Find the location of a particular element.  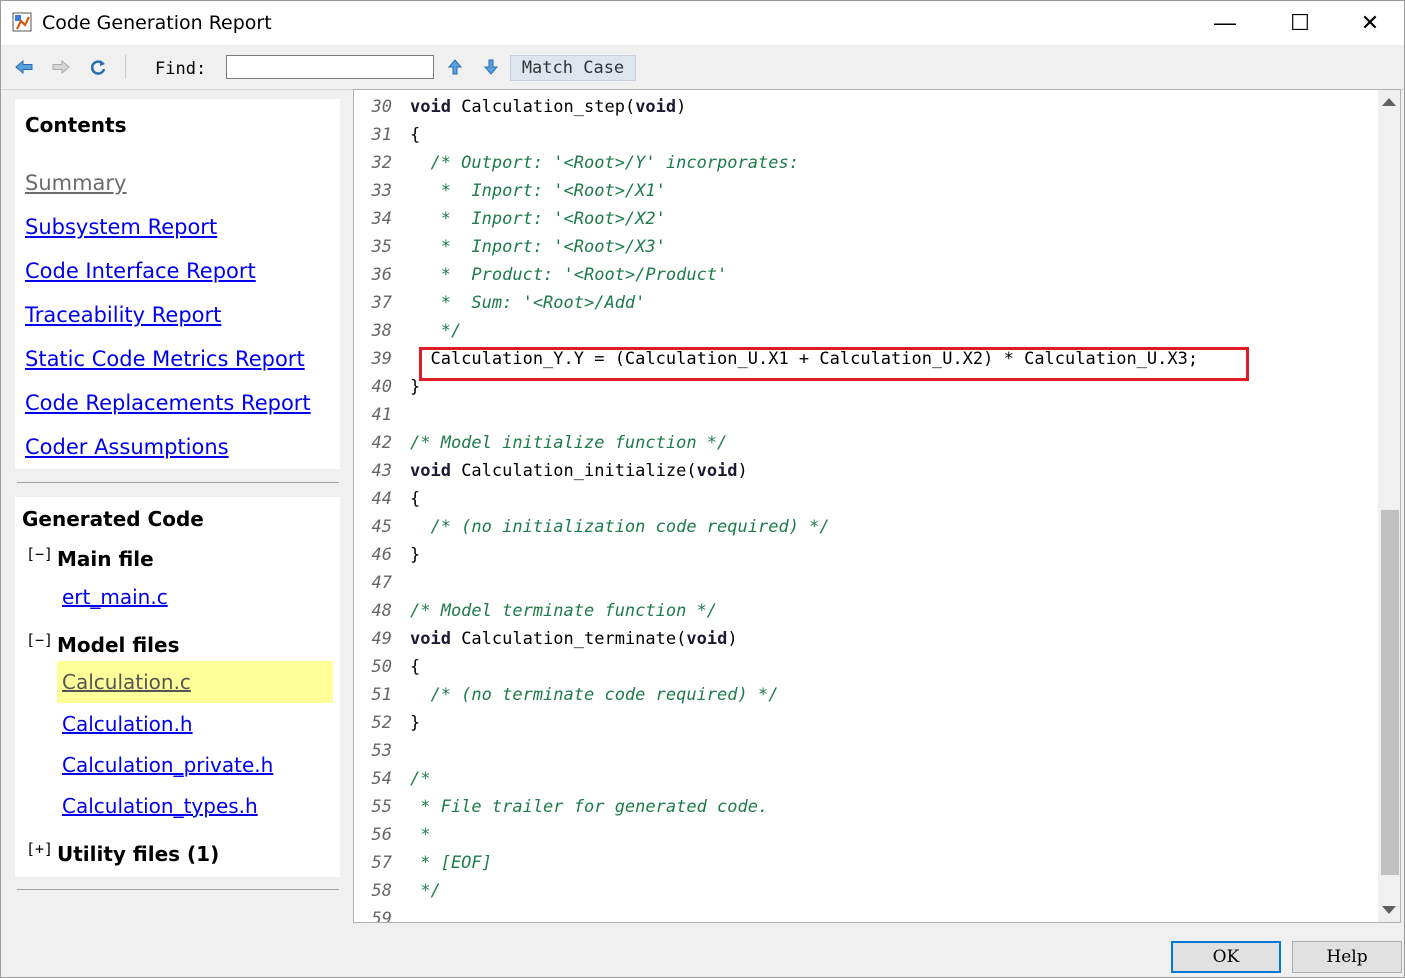

line-number: 41 is located at coordinates (381, 415).